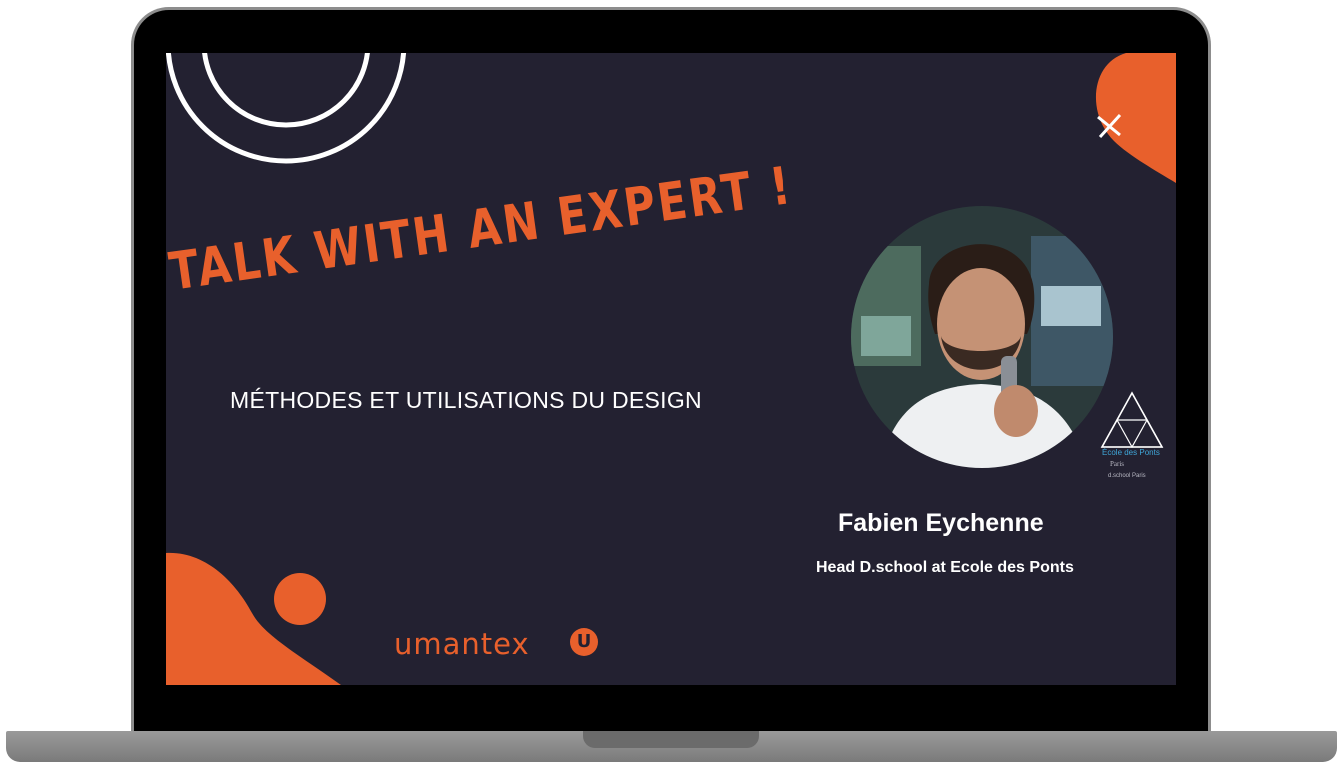 The height and width of the screenshot is (765, 1343). I want to click on speaker-photo, so click(982, 337).